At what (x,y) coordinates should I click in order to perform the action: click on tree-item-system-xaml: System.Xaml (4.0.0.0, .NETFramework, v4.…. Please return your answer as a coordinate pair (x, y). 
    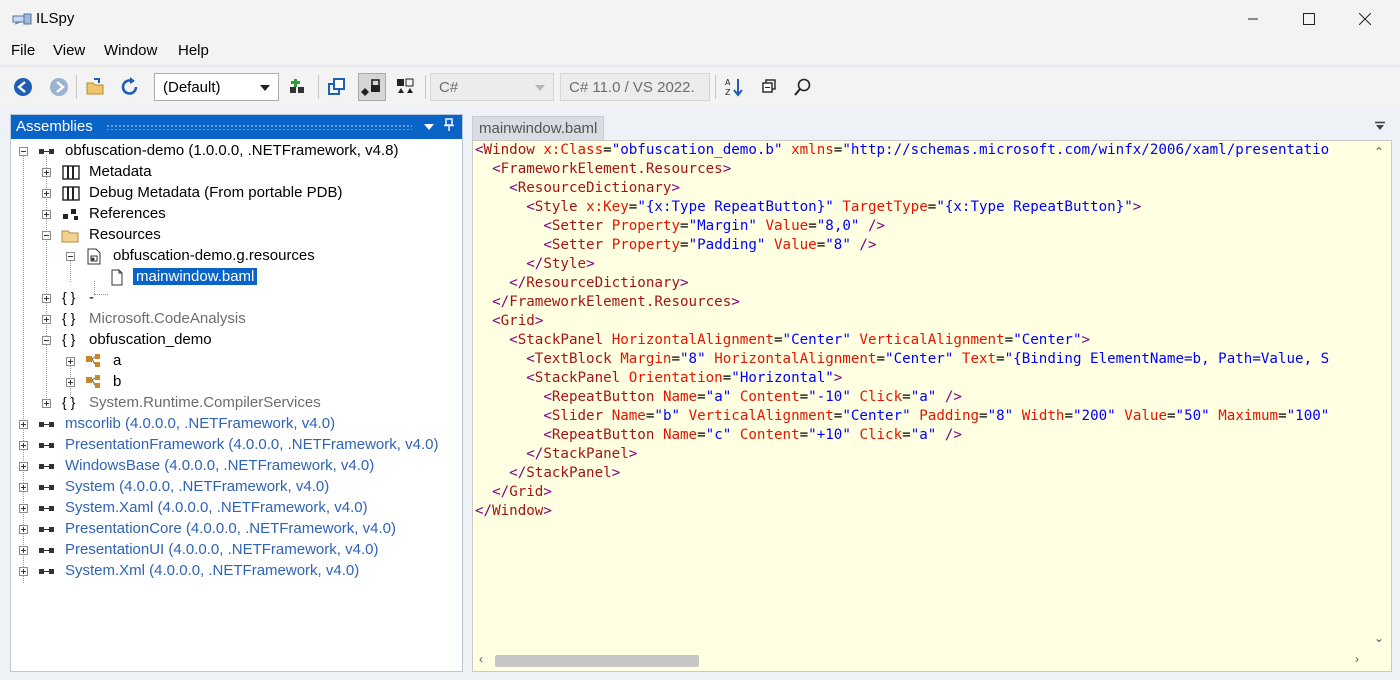
    Looking at the image, I should click on (231, 508).